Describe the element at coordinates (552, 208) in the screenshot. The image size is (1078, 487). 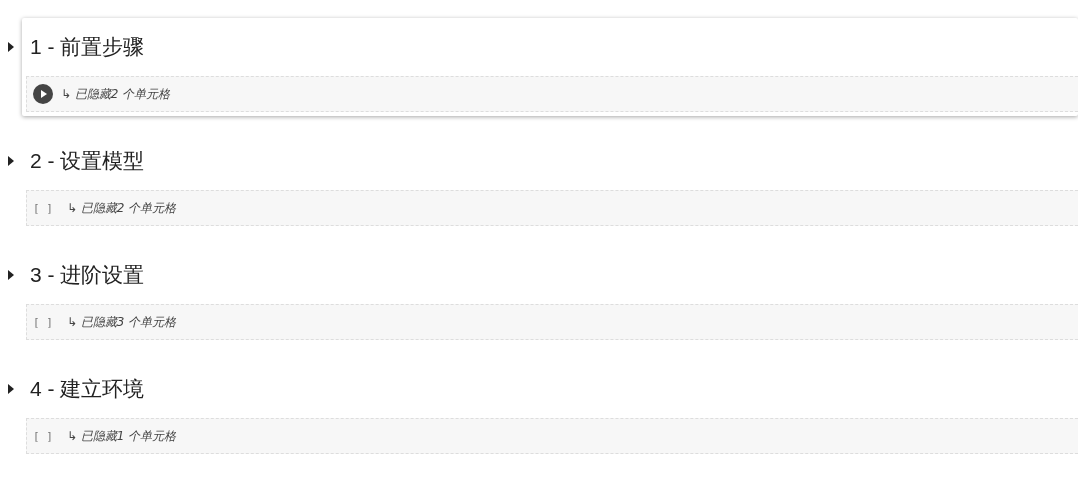
I see `hidden-cells-bar: [ ] ↳ 已隐藏2 个单元格` at that location.